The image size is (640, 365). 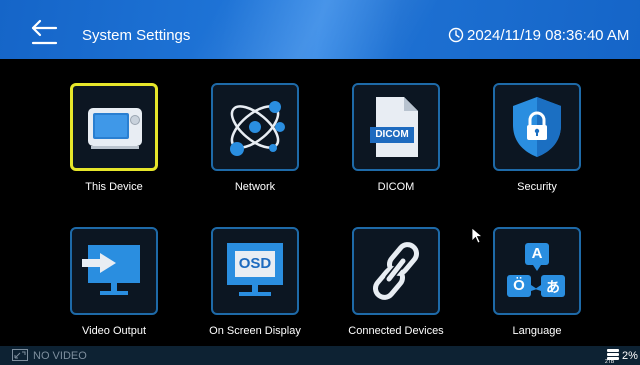 I want to click on back-arrow-icon, so click(x=44, y=32).